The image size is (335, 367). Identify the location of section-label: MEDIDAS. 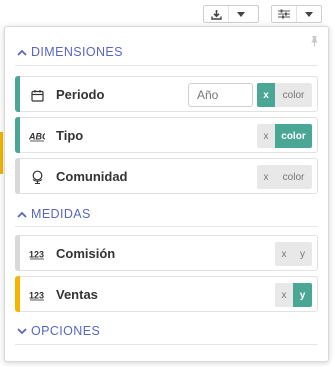
(61, 214).